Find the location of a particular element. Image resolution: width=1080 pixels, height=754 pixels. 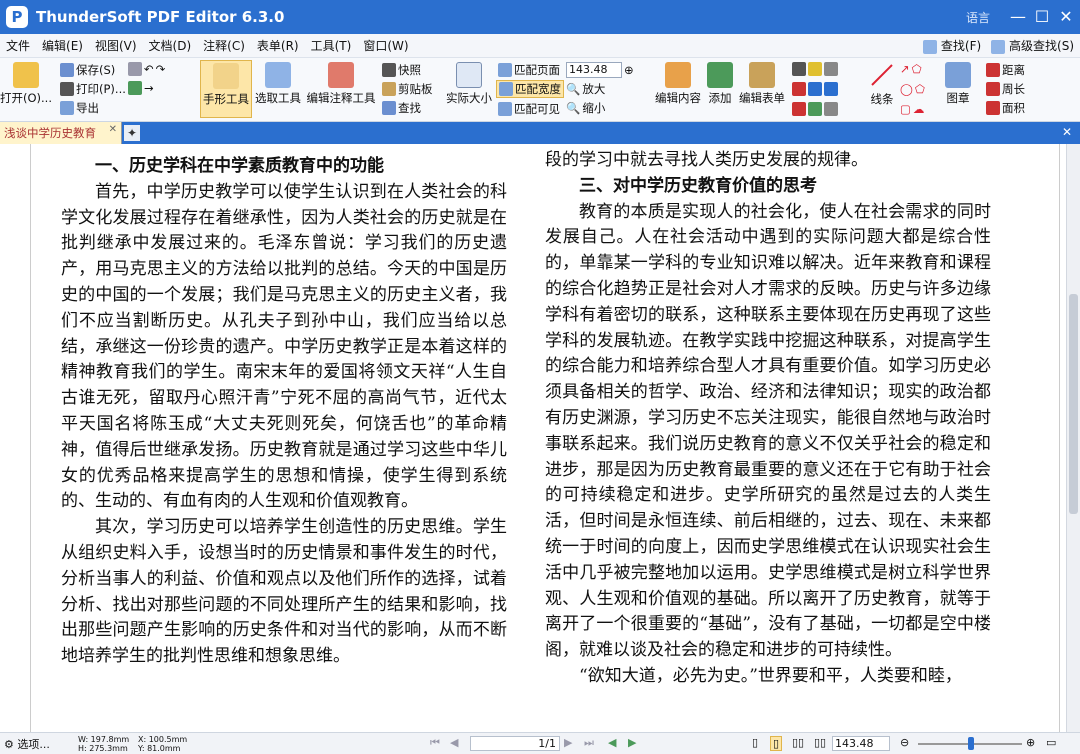

hand-icon is located at coordinates (226, 76).